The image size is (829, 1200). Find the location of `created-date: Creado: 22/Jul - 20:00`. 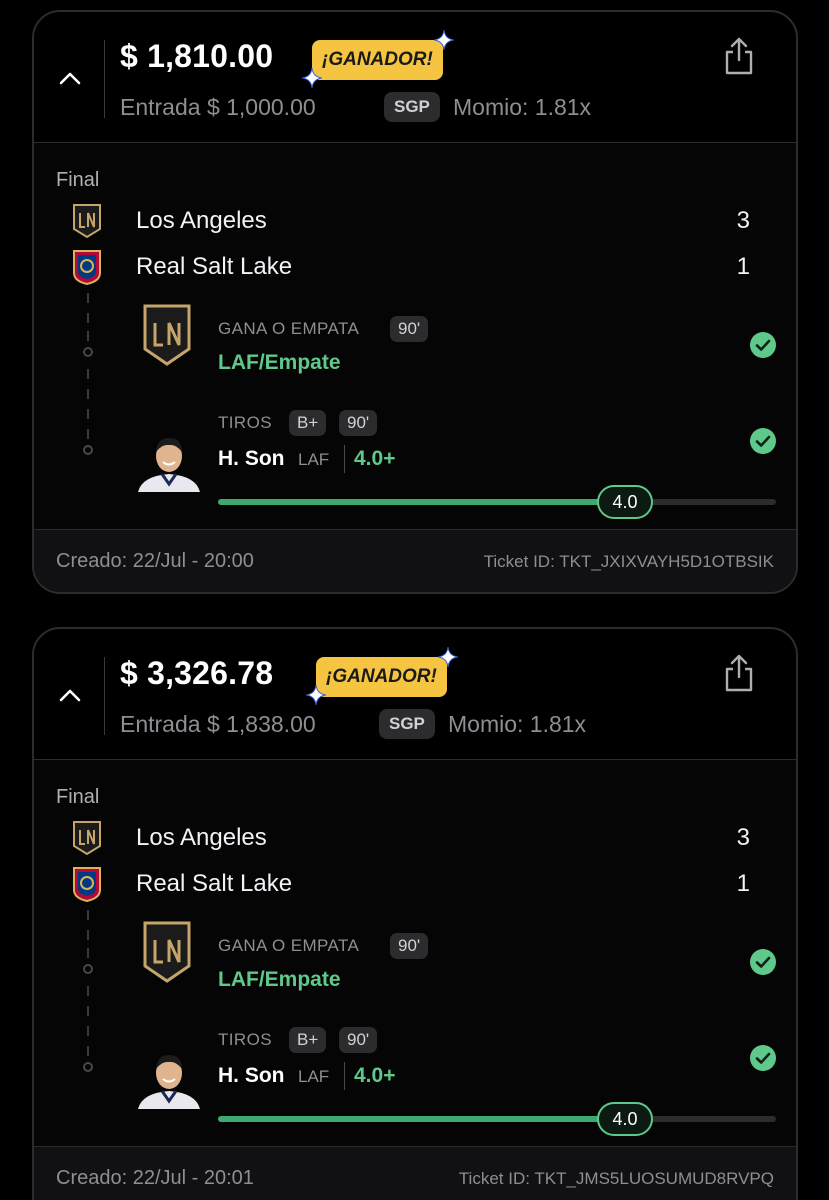

created-date: Creado: 22/Jul - 20:00 is located at coordinates (155, 561).